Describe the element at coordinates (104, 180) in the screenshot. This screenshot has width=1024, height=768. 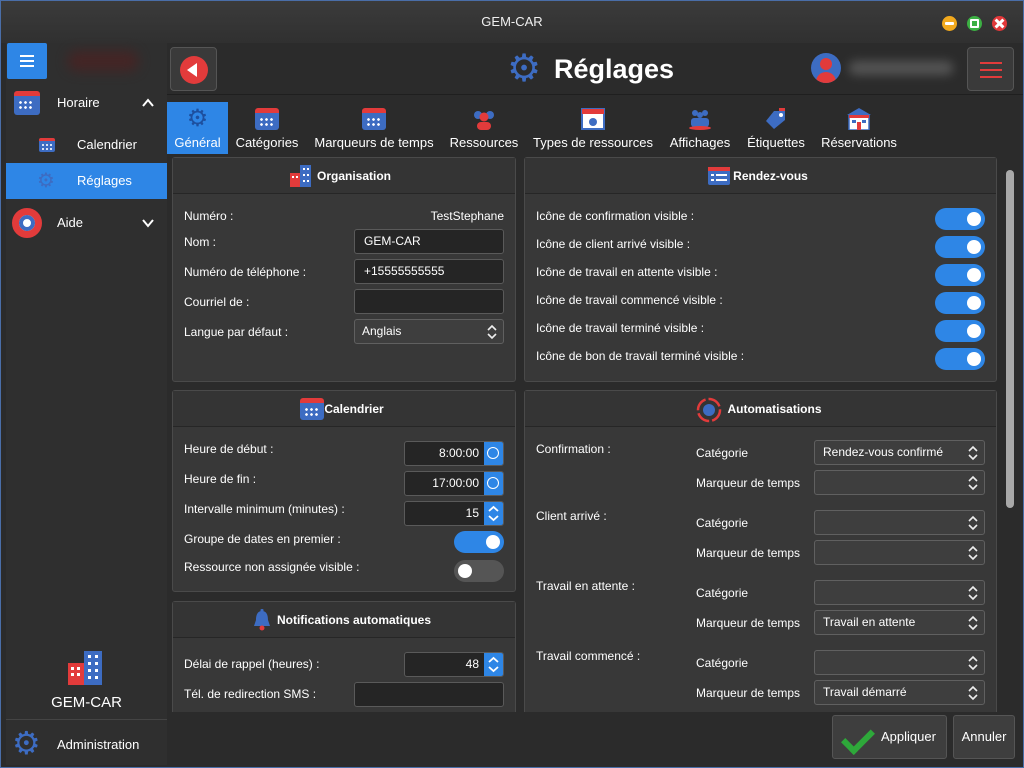
I see `sidebar-item-label: Réglages` at that location.